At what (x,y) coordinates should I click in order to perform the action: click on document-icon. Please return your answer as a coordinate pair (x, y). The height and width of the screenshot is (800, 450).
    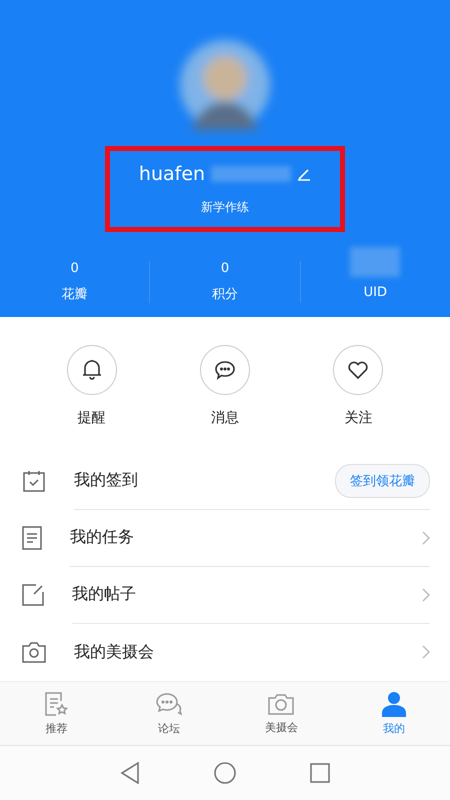
    Looking at the image, I should click on (32, 538).